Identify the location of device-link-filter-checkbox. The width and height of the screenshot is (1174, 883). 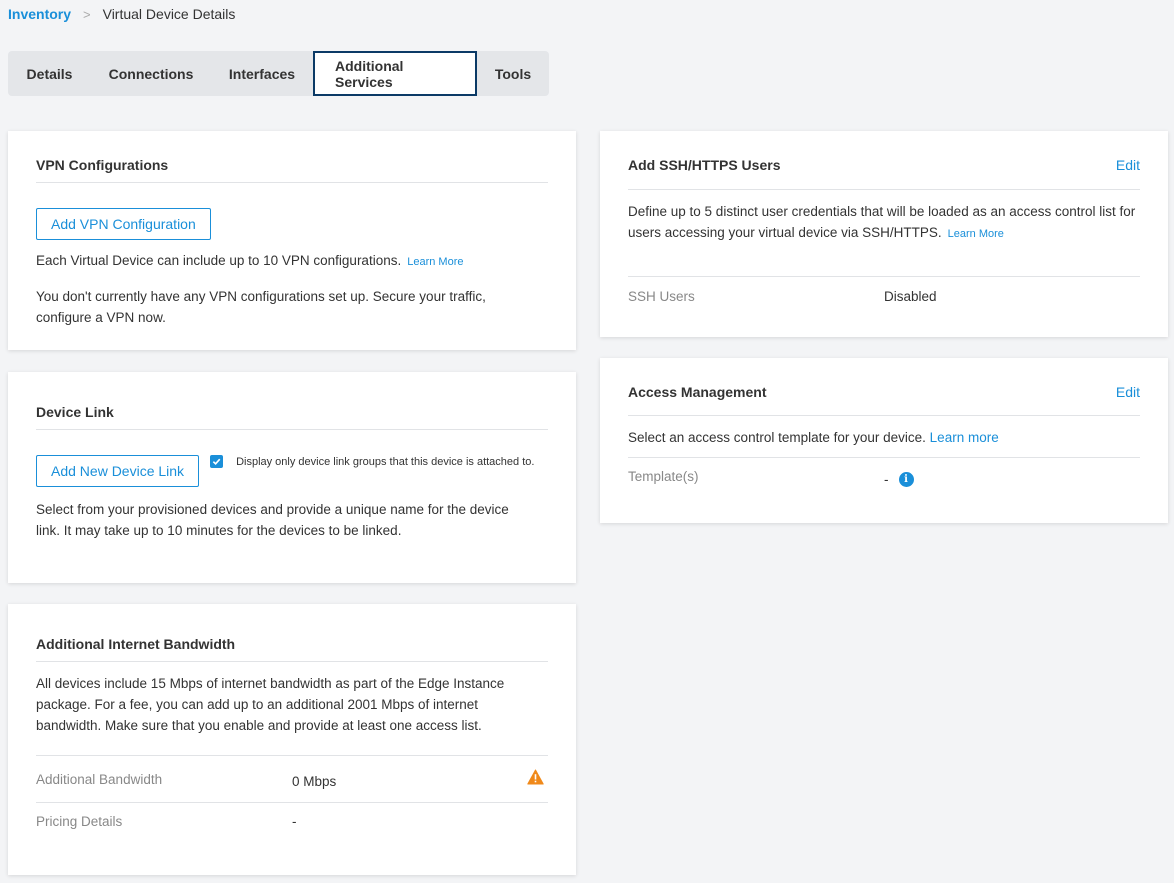
(217, 461).